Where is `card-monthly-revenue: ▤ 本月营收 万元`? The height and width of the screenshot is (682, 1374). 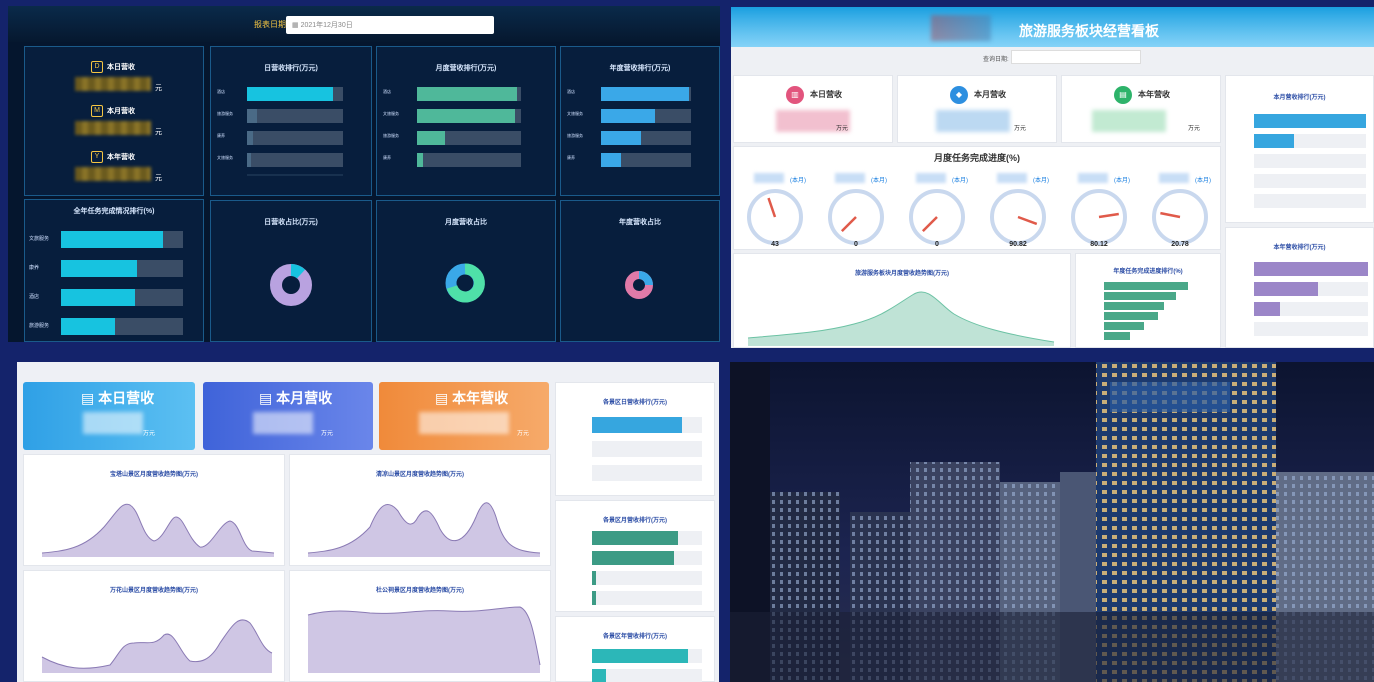 card-monthly-revenue: ▤ 本月营收 万元 is located at coordinates (288, 416).